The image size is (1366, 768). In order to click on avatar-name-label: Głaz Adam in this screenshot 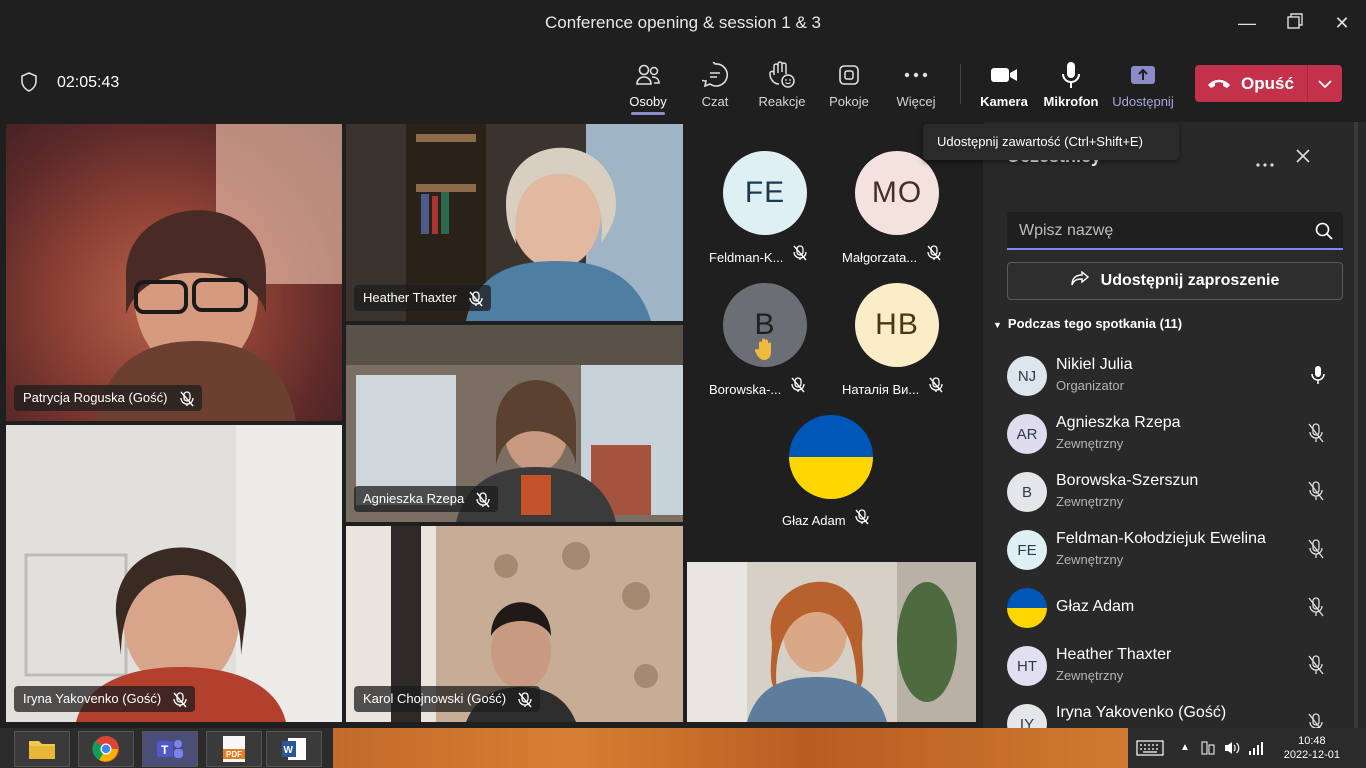, I will do `click(847, 518)`.